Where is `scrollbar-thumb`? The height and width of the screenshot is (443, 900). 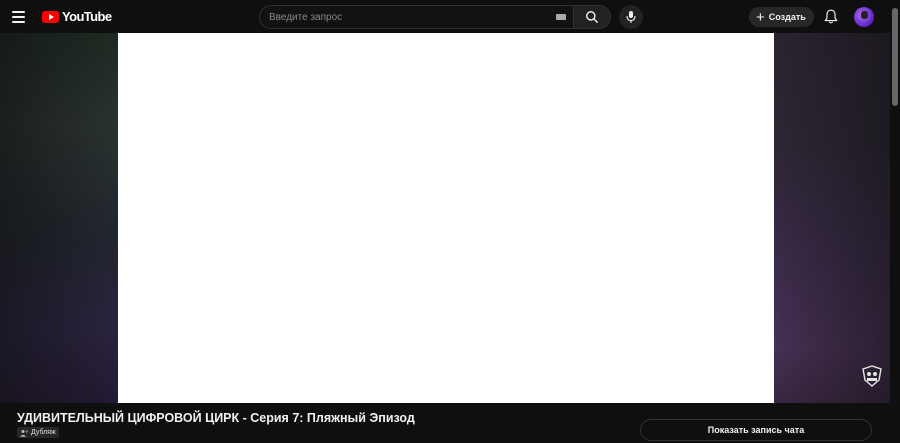 scrollbar-thumb is located at coordinates (895, 57).